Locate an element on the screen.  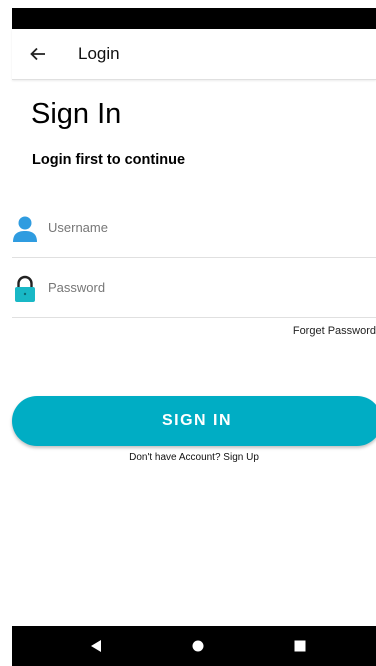
page-title: Sign In is located at coordinates (76, 114).